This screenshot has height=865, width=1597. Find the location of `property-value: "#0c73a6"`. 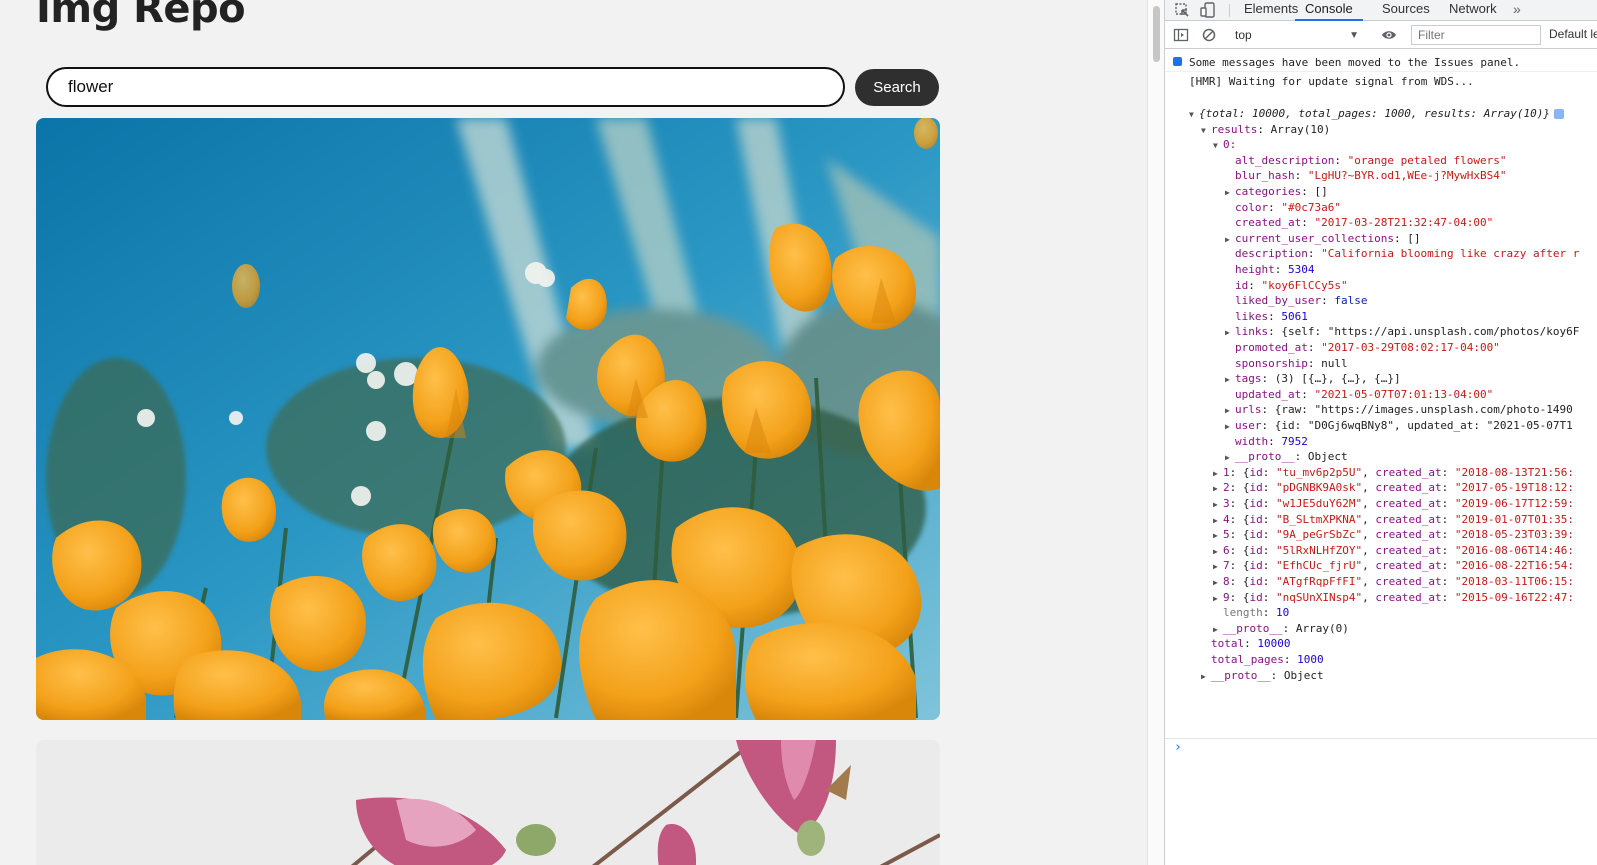

property-value: "#0c73a6" is located at coordinates (1311, 207).